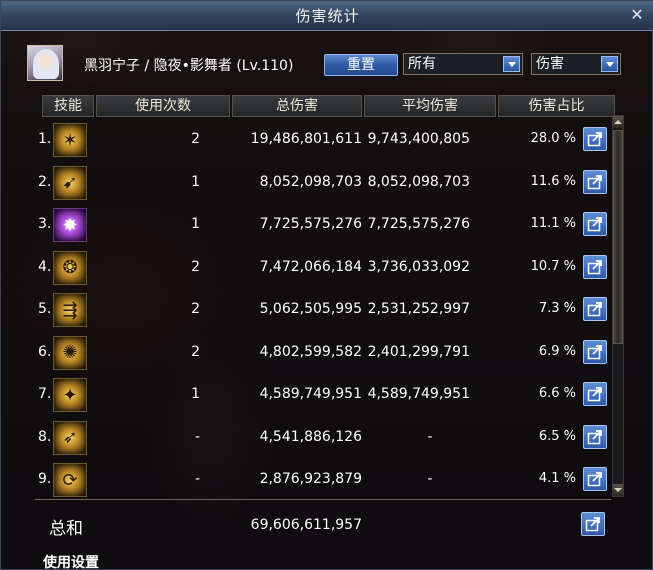 The image size is (653, 570). Describe the element at coordinates (310, 479) in the screenshot. I see `row-total-damage: 2,876,923,879` at that location.